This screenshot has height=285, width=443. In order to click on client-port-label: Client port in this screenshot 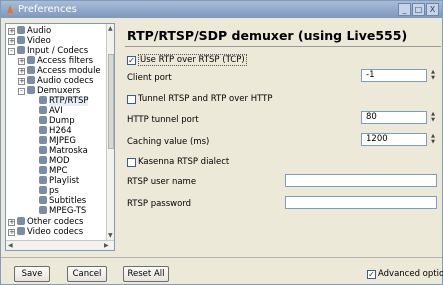, I will do `click(149, 78)`.